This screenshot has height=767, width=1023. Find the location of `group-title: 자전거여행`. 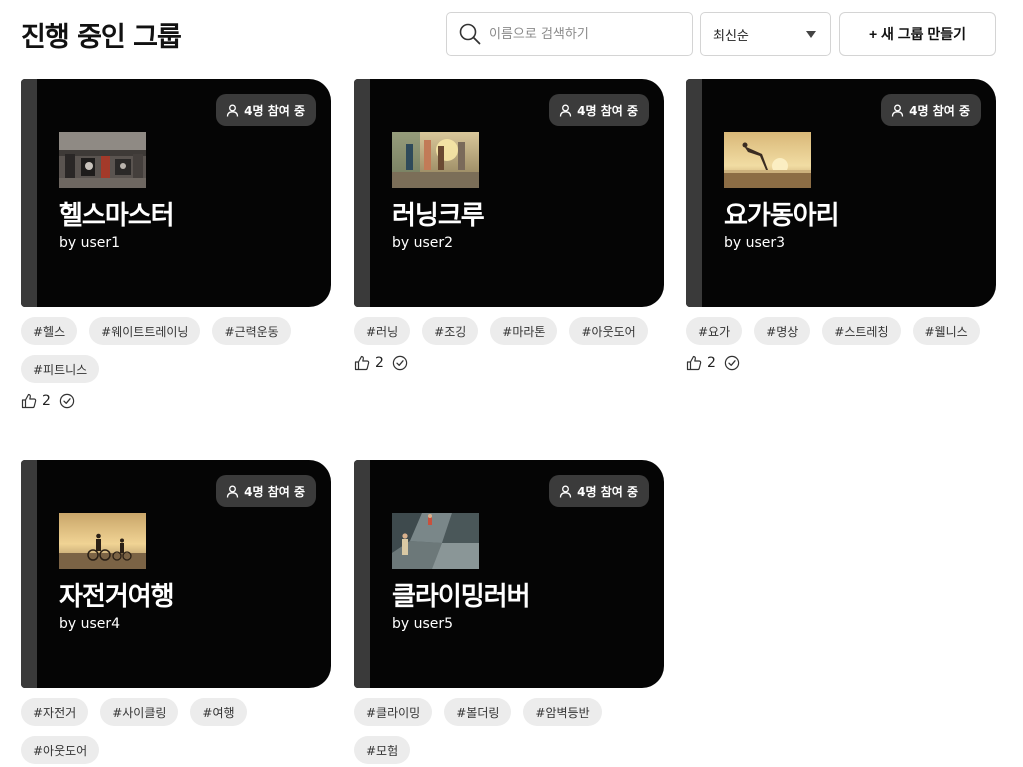

group-title: 자전거여행 is located at coordinates (117, 597).